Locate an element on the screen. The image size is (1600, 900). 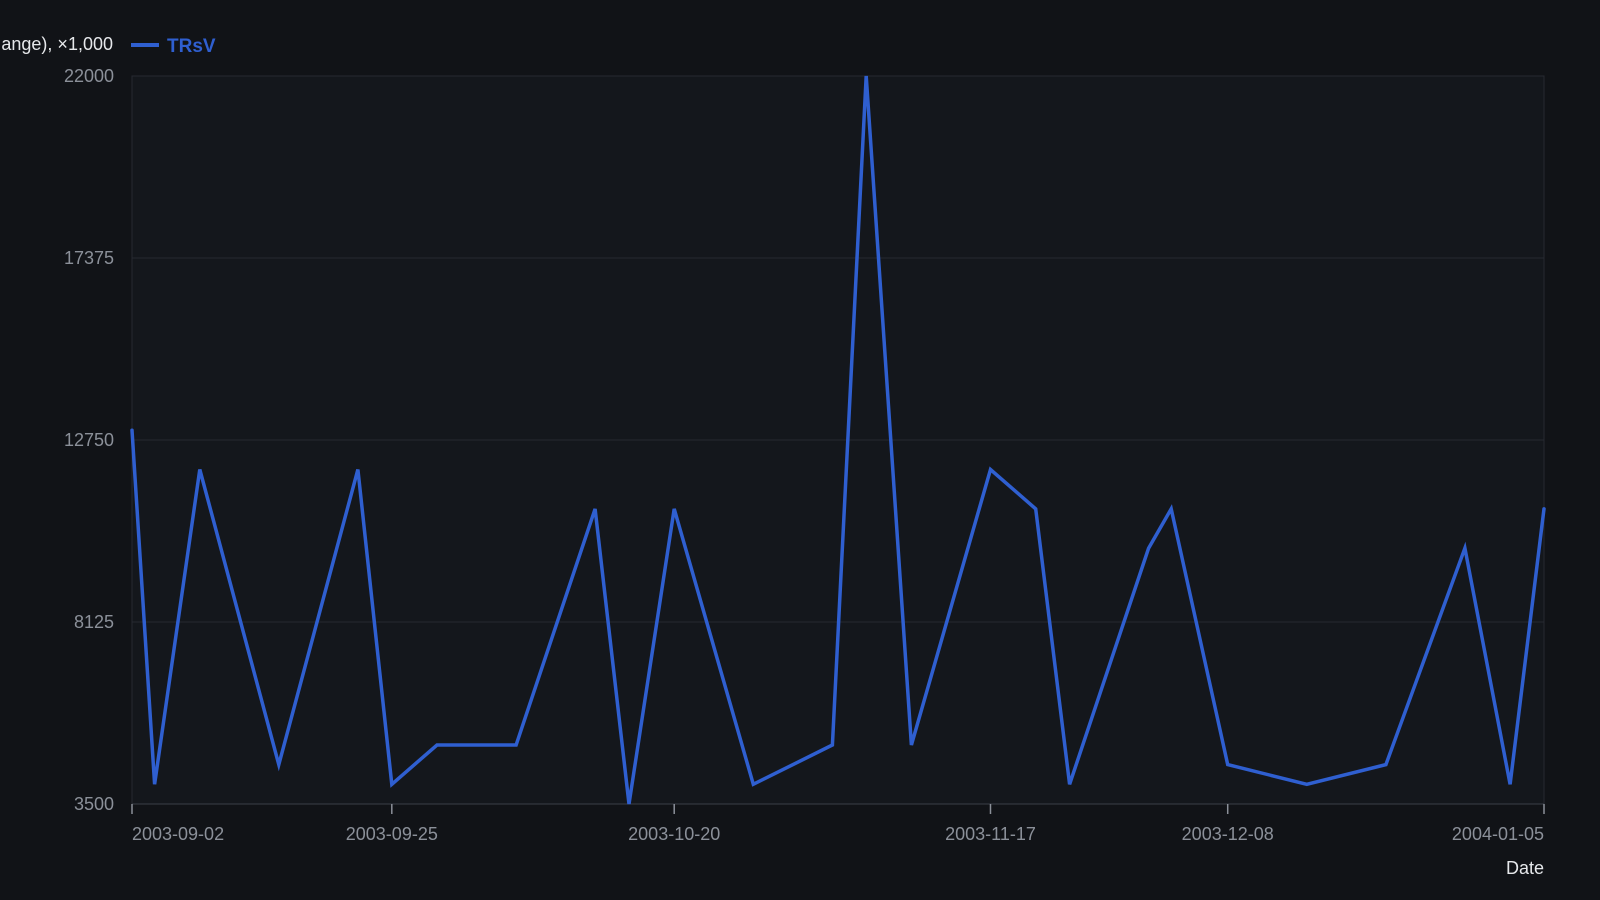
x-tick-label: 2003-11-17 is located at coordinates (990, 834).